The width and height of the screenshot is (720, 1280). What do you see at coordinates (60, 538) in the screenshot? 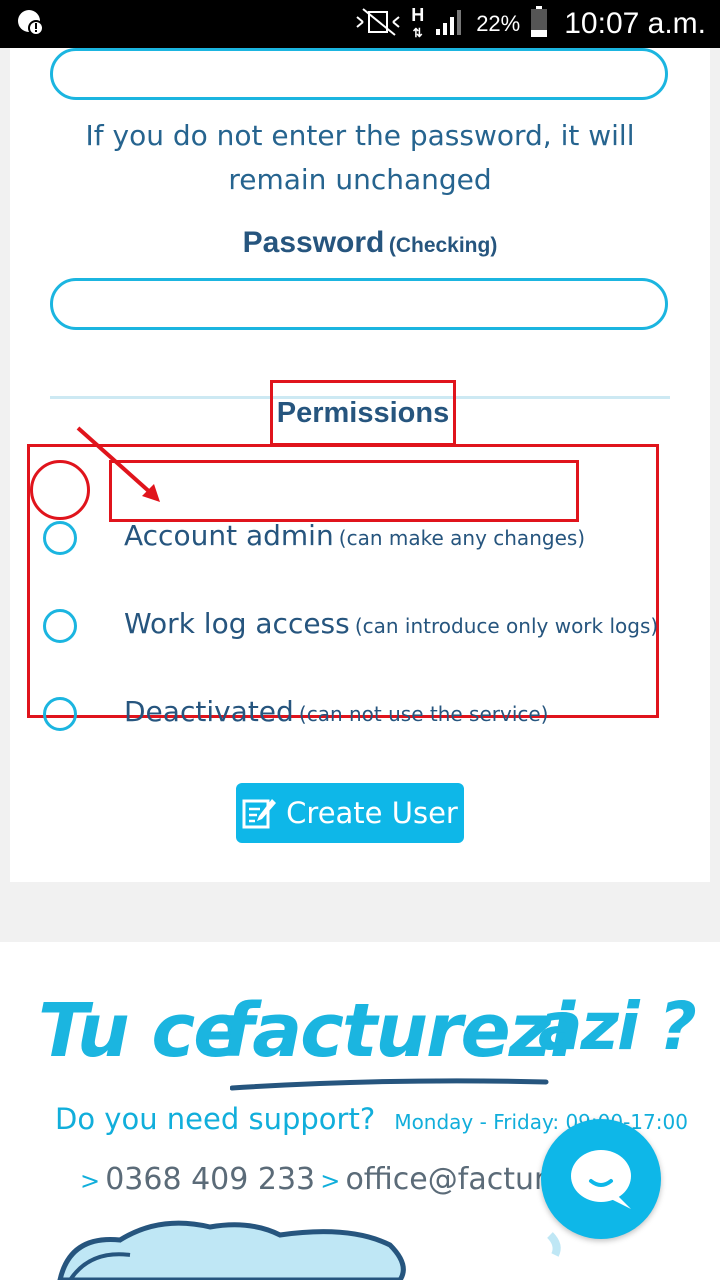
I see `radio-account-admin` at bounding box center [60, 538].